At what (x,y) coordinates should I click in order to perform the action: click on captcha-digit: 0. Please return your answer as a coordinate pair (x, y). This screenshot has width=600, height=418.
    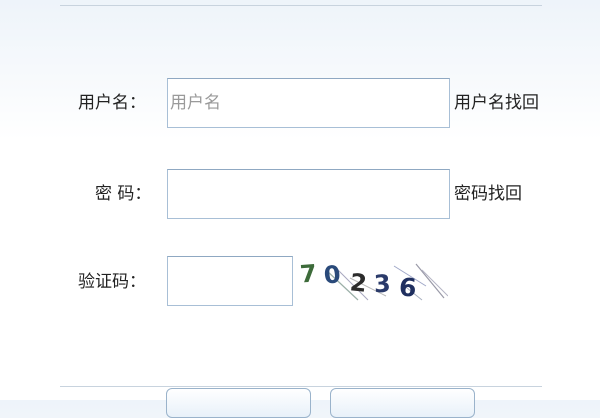
    Looking at the image, I should click on (332, 275).